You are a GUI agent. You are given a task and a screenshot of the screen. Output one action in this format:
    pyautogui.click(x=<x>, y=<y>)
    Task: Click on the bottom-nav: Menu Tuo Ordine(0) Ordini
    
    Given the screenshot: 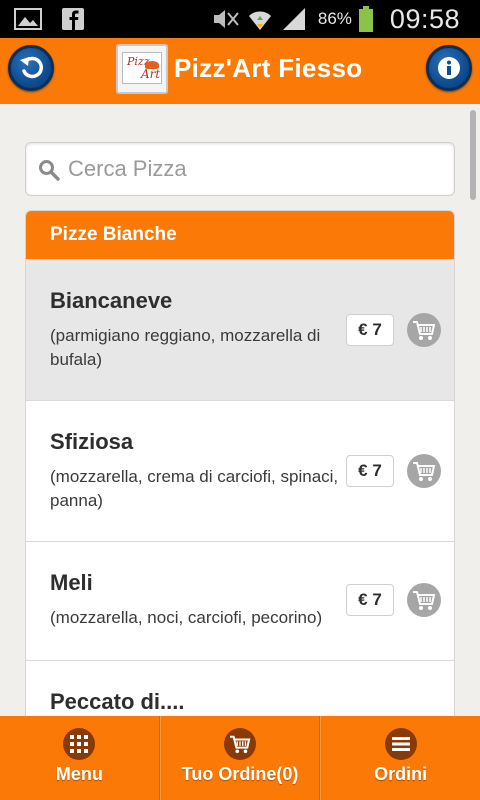 What is the action you would take?
    pyautogui.click(x=240, y=758)
    